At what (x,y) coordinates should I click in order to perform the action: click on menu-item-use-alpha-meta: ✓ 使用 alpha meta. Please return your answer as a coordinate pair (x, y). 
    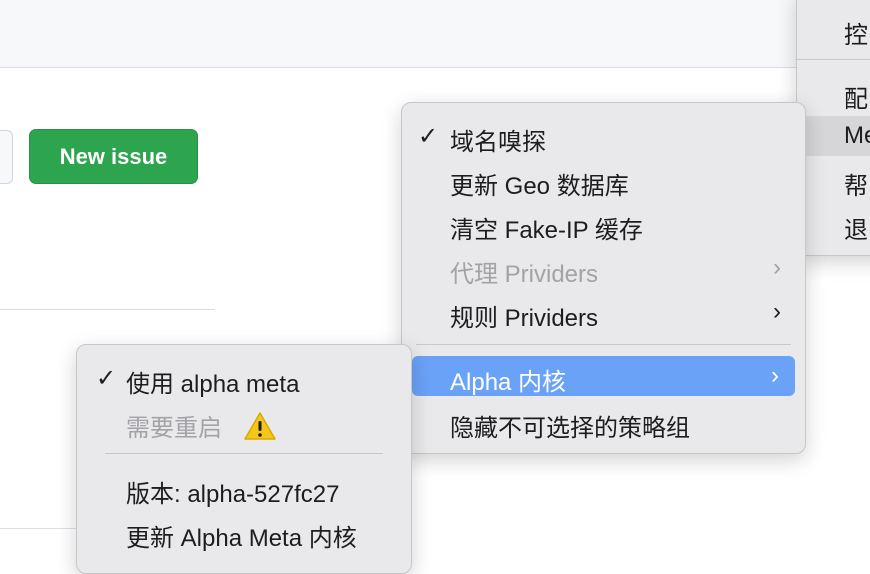
    Looking at the image, I should click on (244, 378).